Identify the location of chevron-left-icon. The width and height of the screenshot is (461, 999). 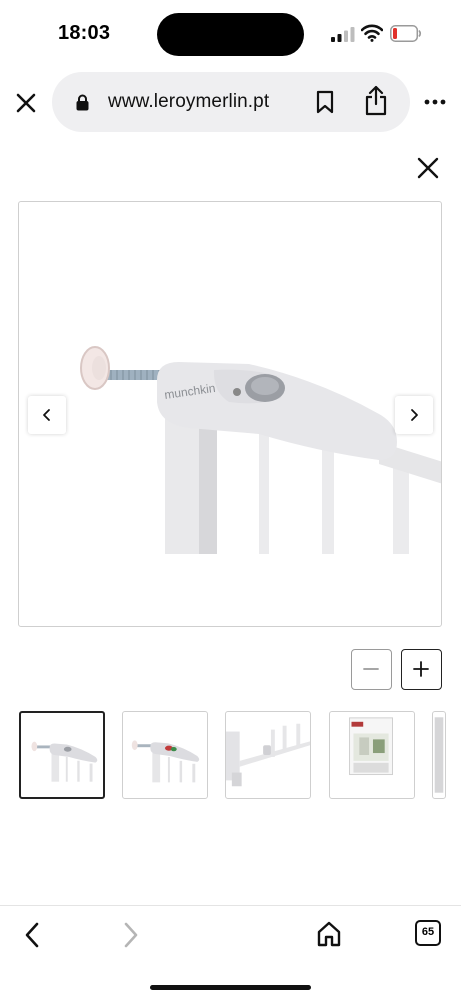
(46, 415).